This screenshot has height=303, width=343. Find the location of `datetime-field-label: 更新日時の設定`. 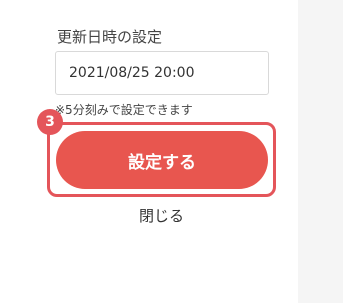

datetime-field-label: 更新日時の設定 is located at coordinates (110, 37).